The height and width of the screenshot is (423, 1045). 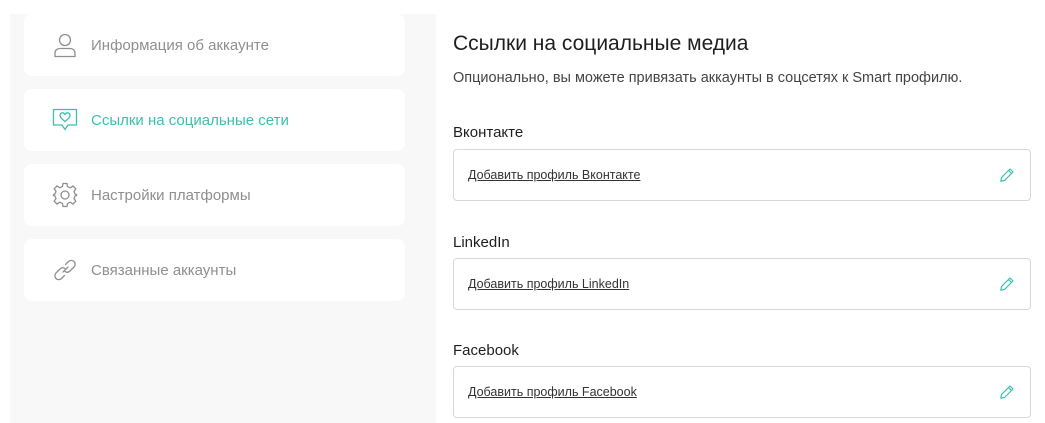 I want to click on add-linkedin-profile-link: Добавить профиль LinkedIn, so click(x=548, y=284).